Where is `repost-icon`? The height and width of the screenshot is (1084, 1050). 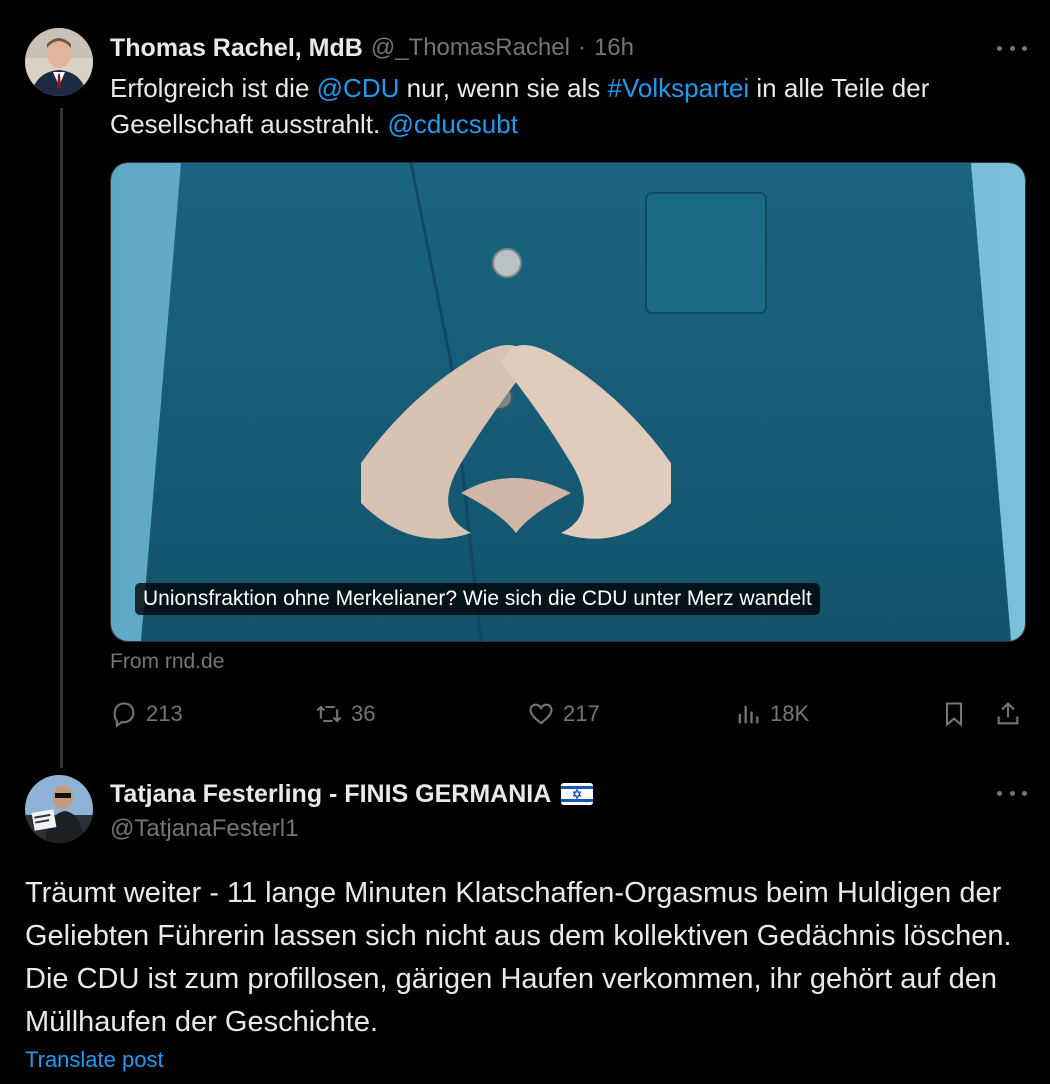 repost-icon is located at coordinates (329, 714).